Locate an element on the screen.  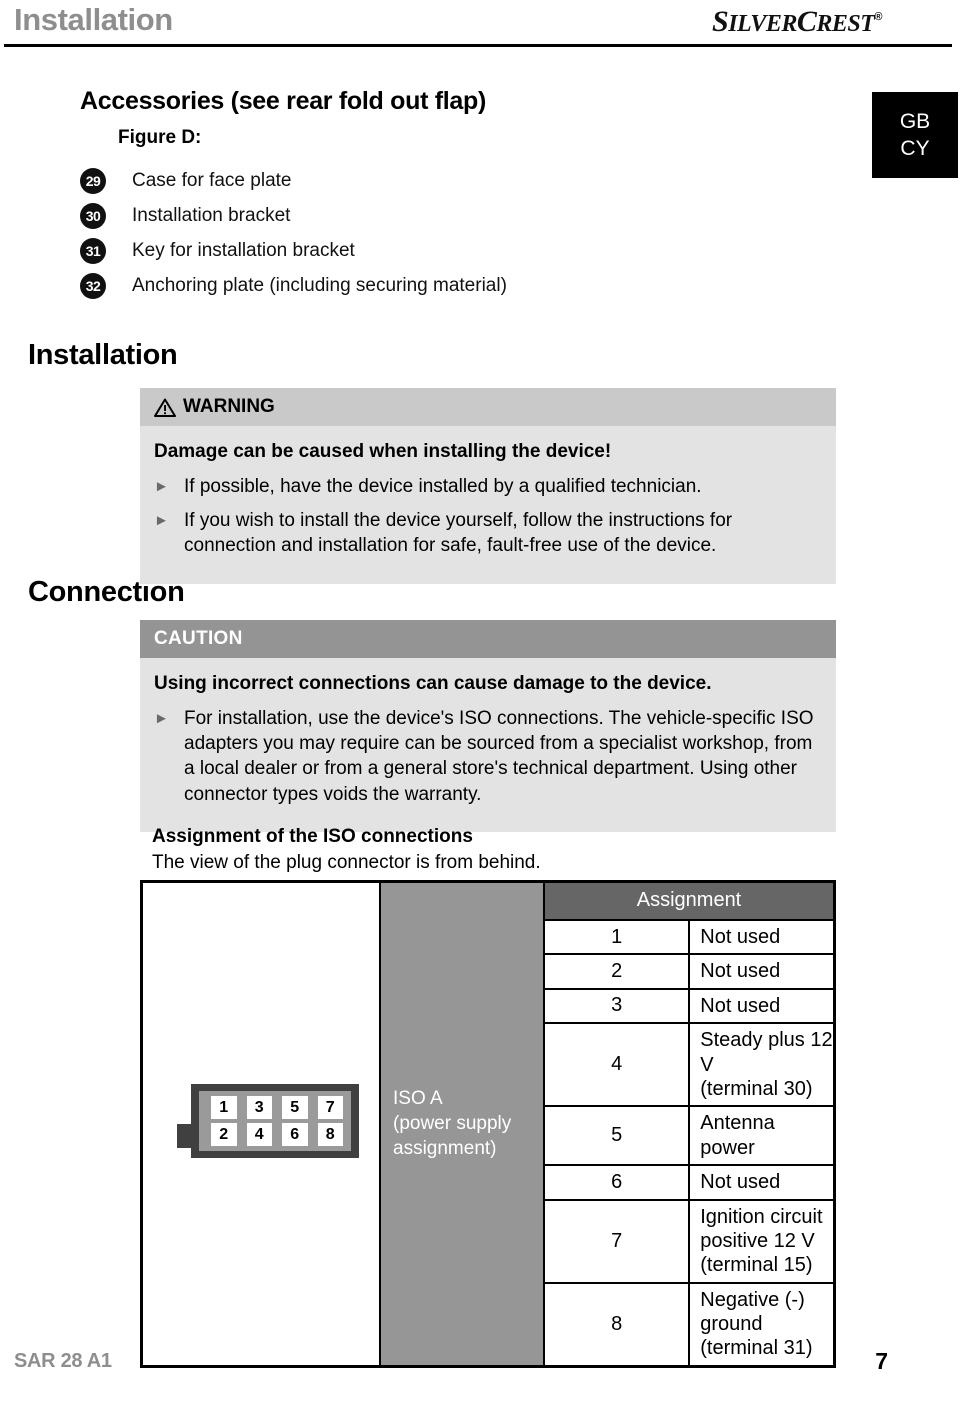
logo-text-rest: REST is located at coordinates (845, 24).